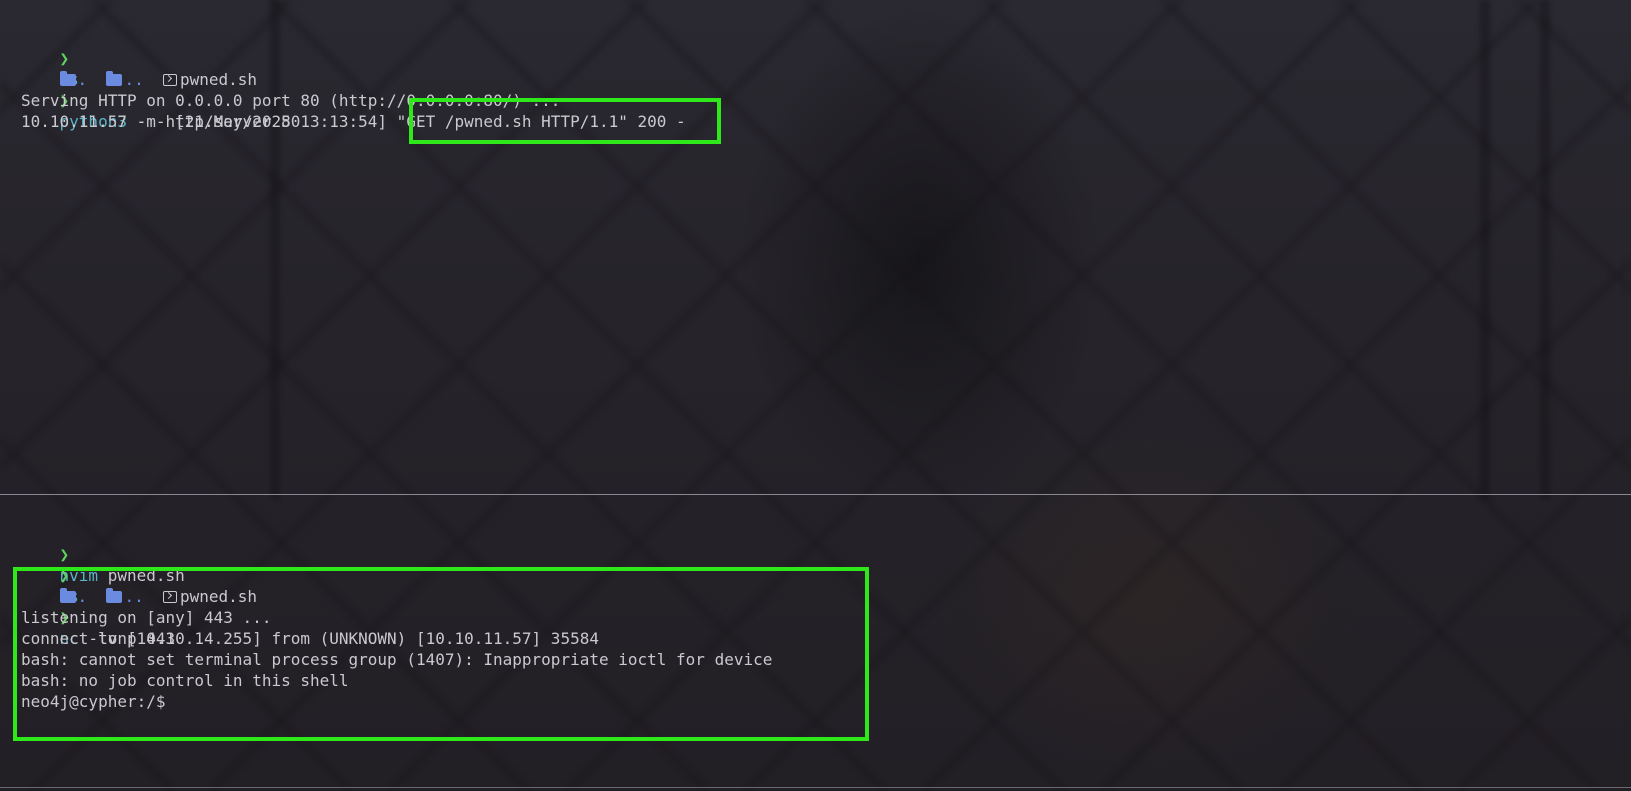 This screenshot has width=1631, height=791. I want to click on pane-divider, so click(815, 494).